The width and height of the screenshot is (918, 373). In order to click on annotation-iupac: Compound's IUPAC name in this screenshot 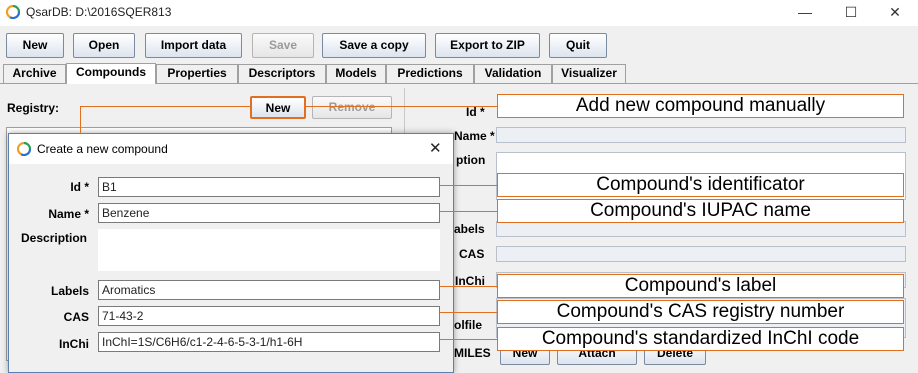, I will do `click(700, 211)`.